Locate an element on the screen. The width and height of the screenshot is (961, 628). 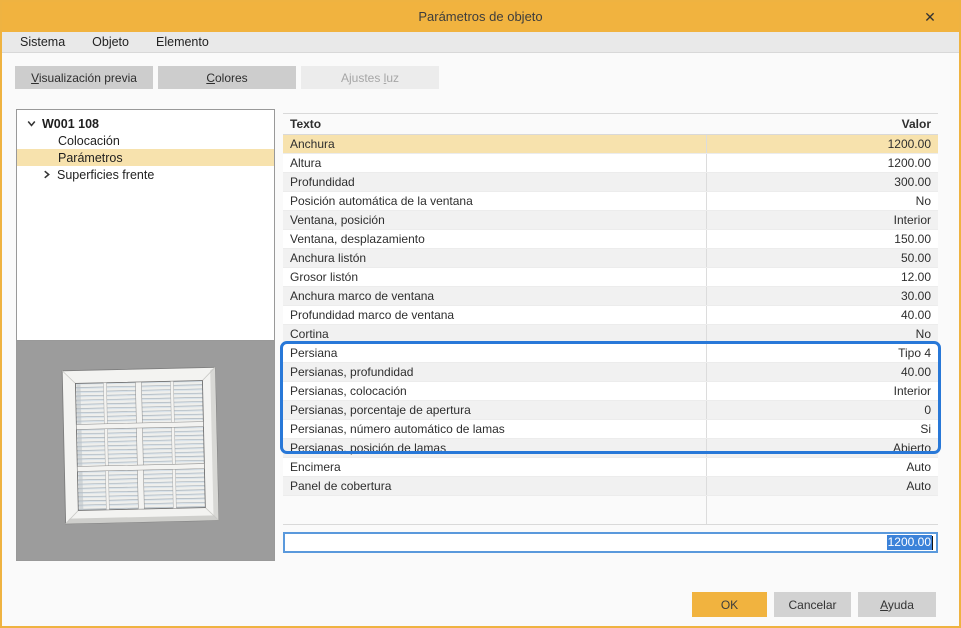
row-label: Panel de cobertura is located at coordinates (495, 486).